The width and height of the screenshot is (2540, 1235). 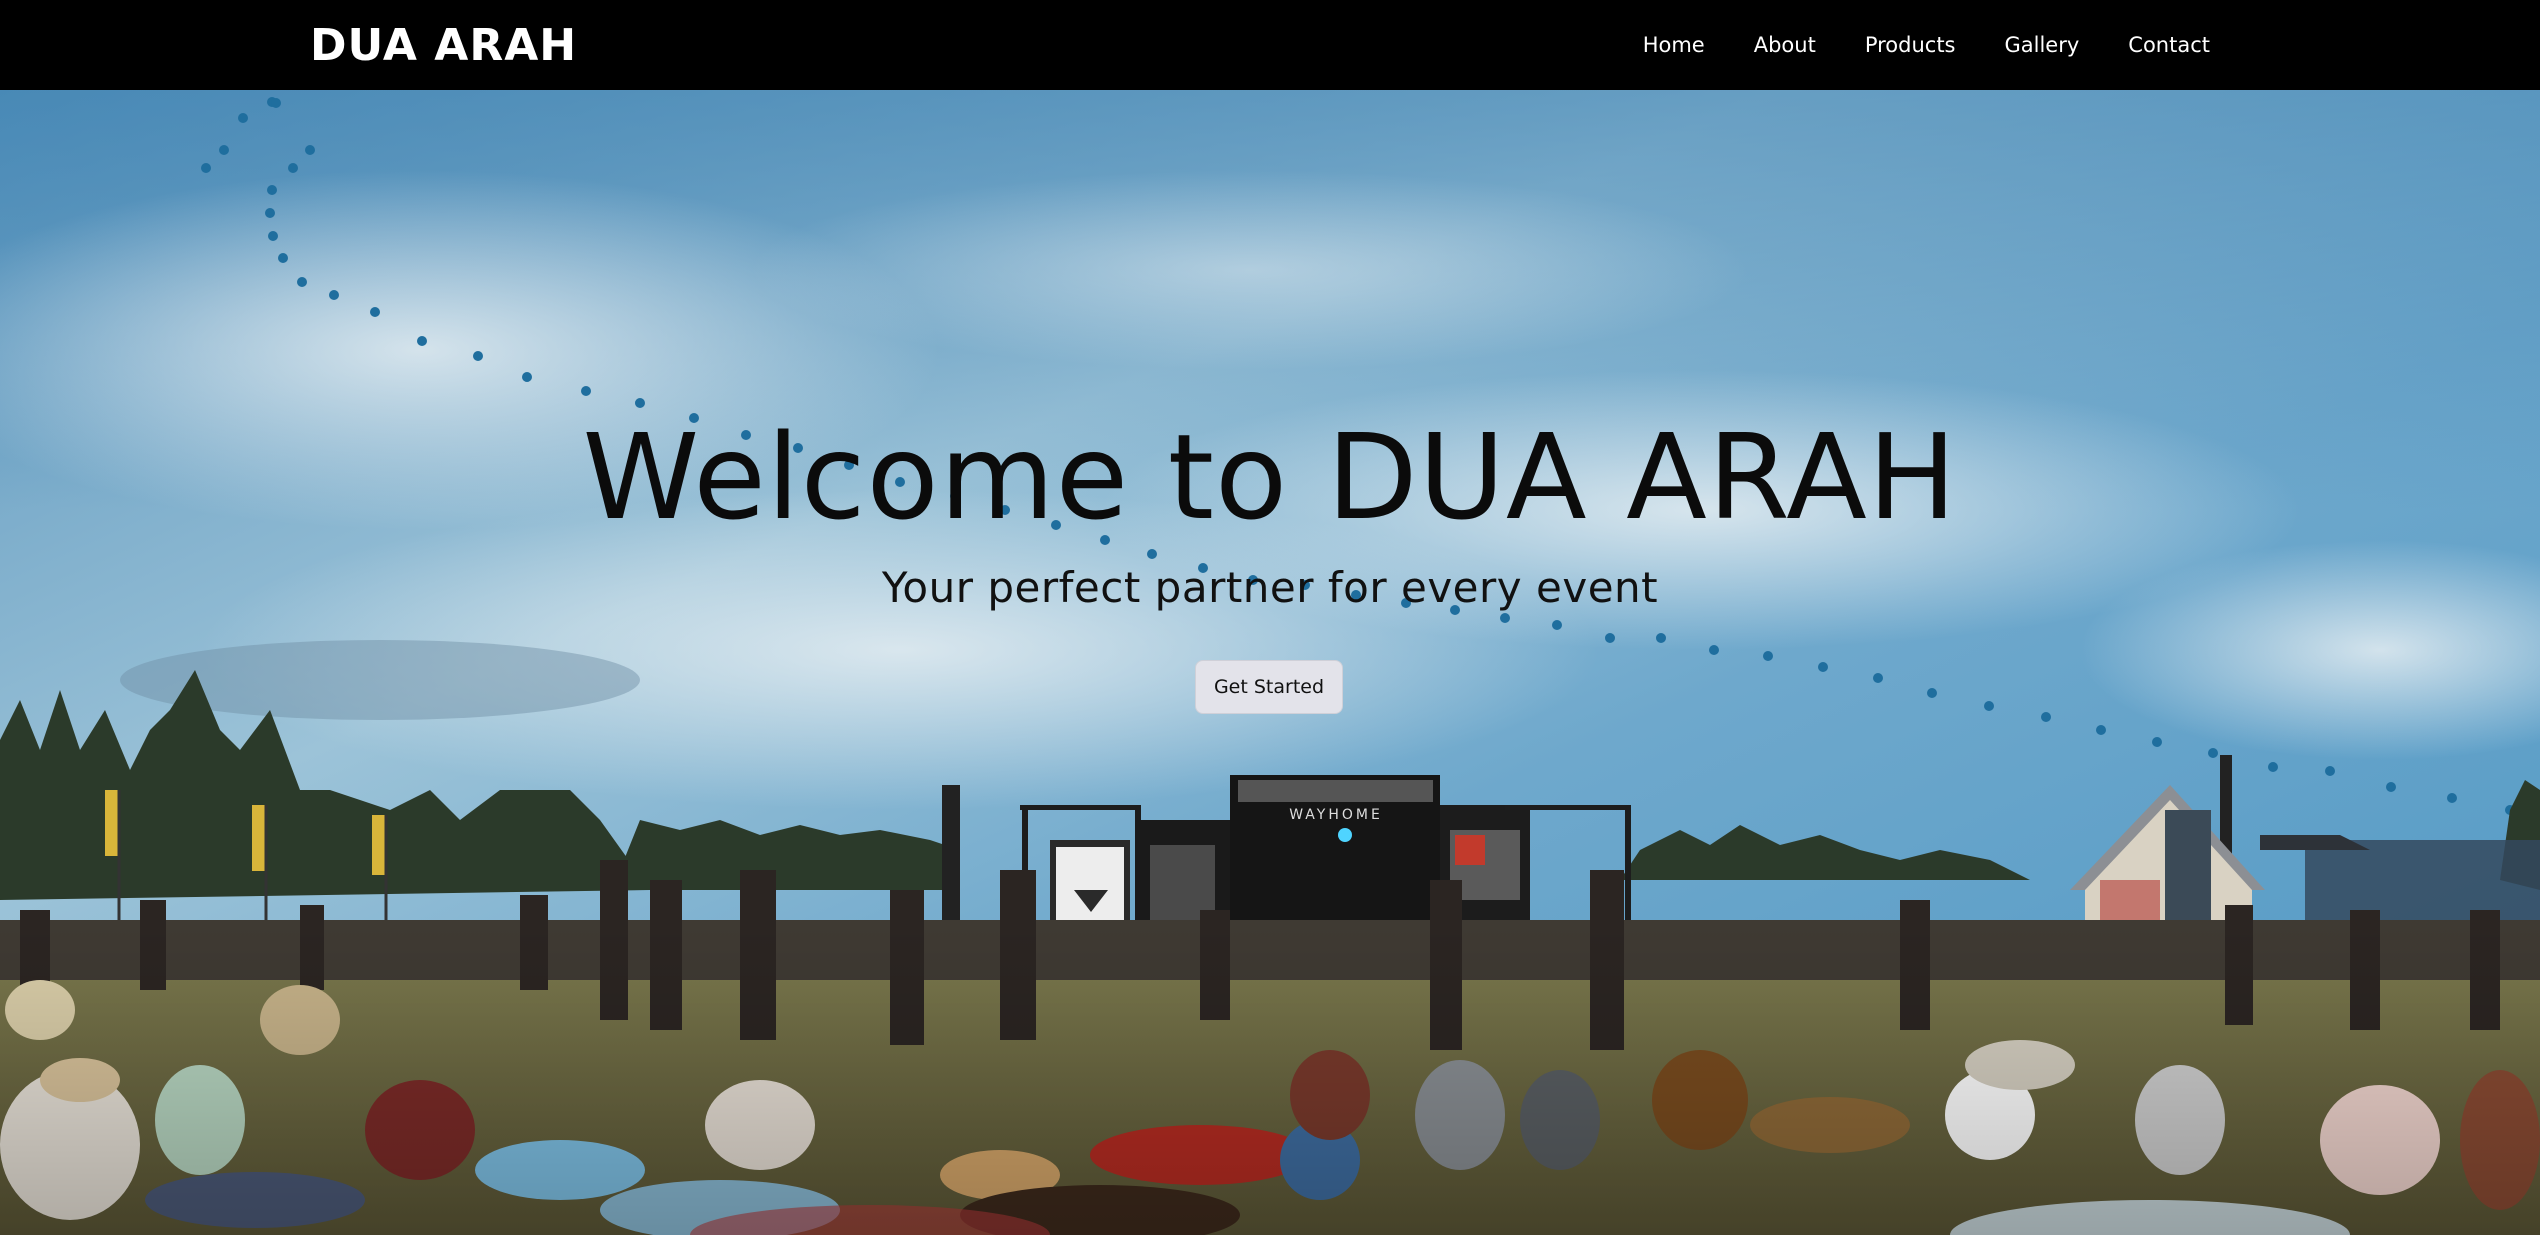 I want to click on nav-link-gallery: Gallery, so click(x=2042, y=45).